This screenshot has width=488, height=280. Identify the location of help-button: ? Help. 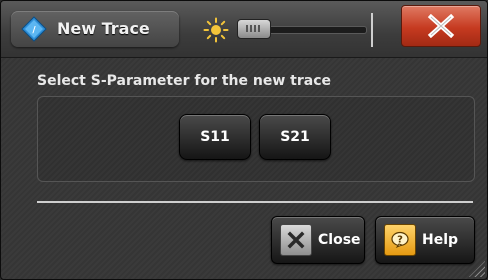
(425, 240).